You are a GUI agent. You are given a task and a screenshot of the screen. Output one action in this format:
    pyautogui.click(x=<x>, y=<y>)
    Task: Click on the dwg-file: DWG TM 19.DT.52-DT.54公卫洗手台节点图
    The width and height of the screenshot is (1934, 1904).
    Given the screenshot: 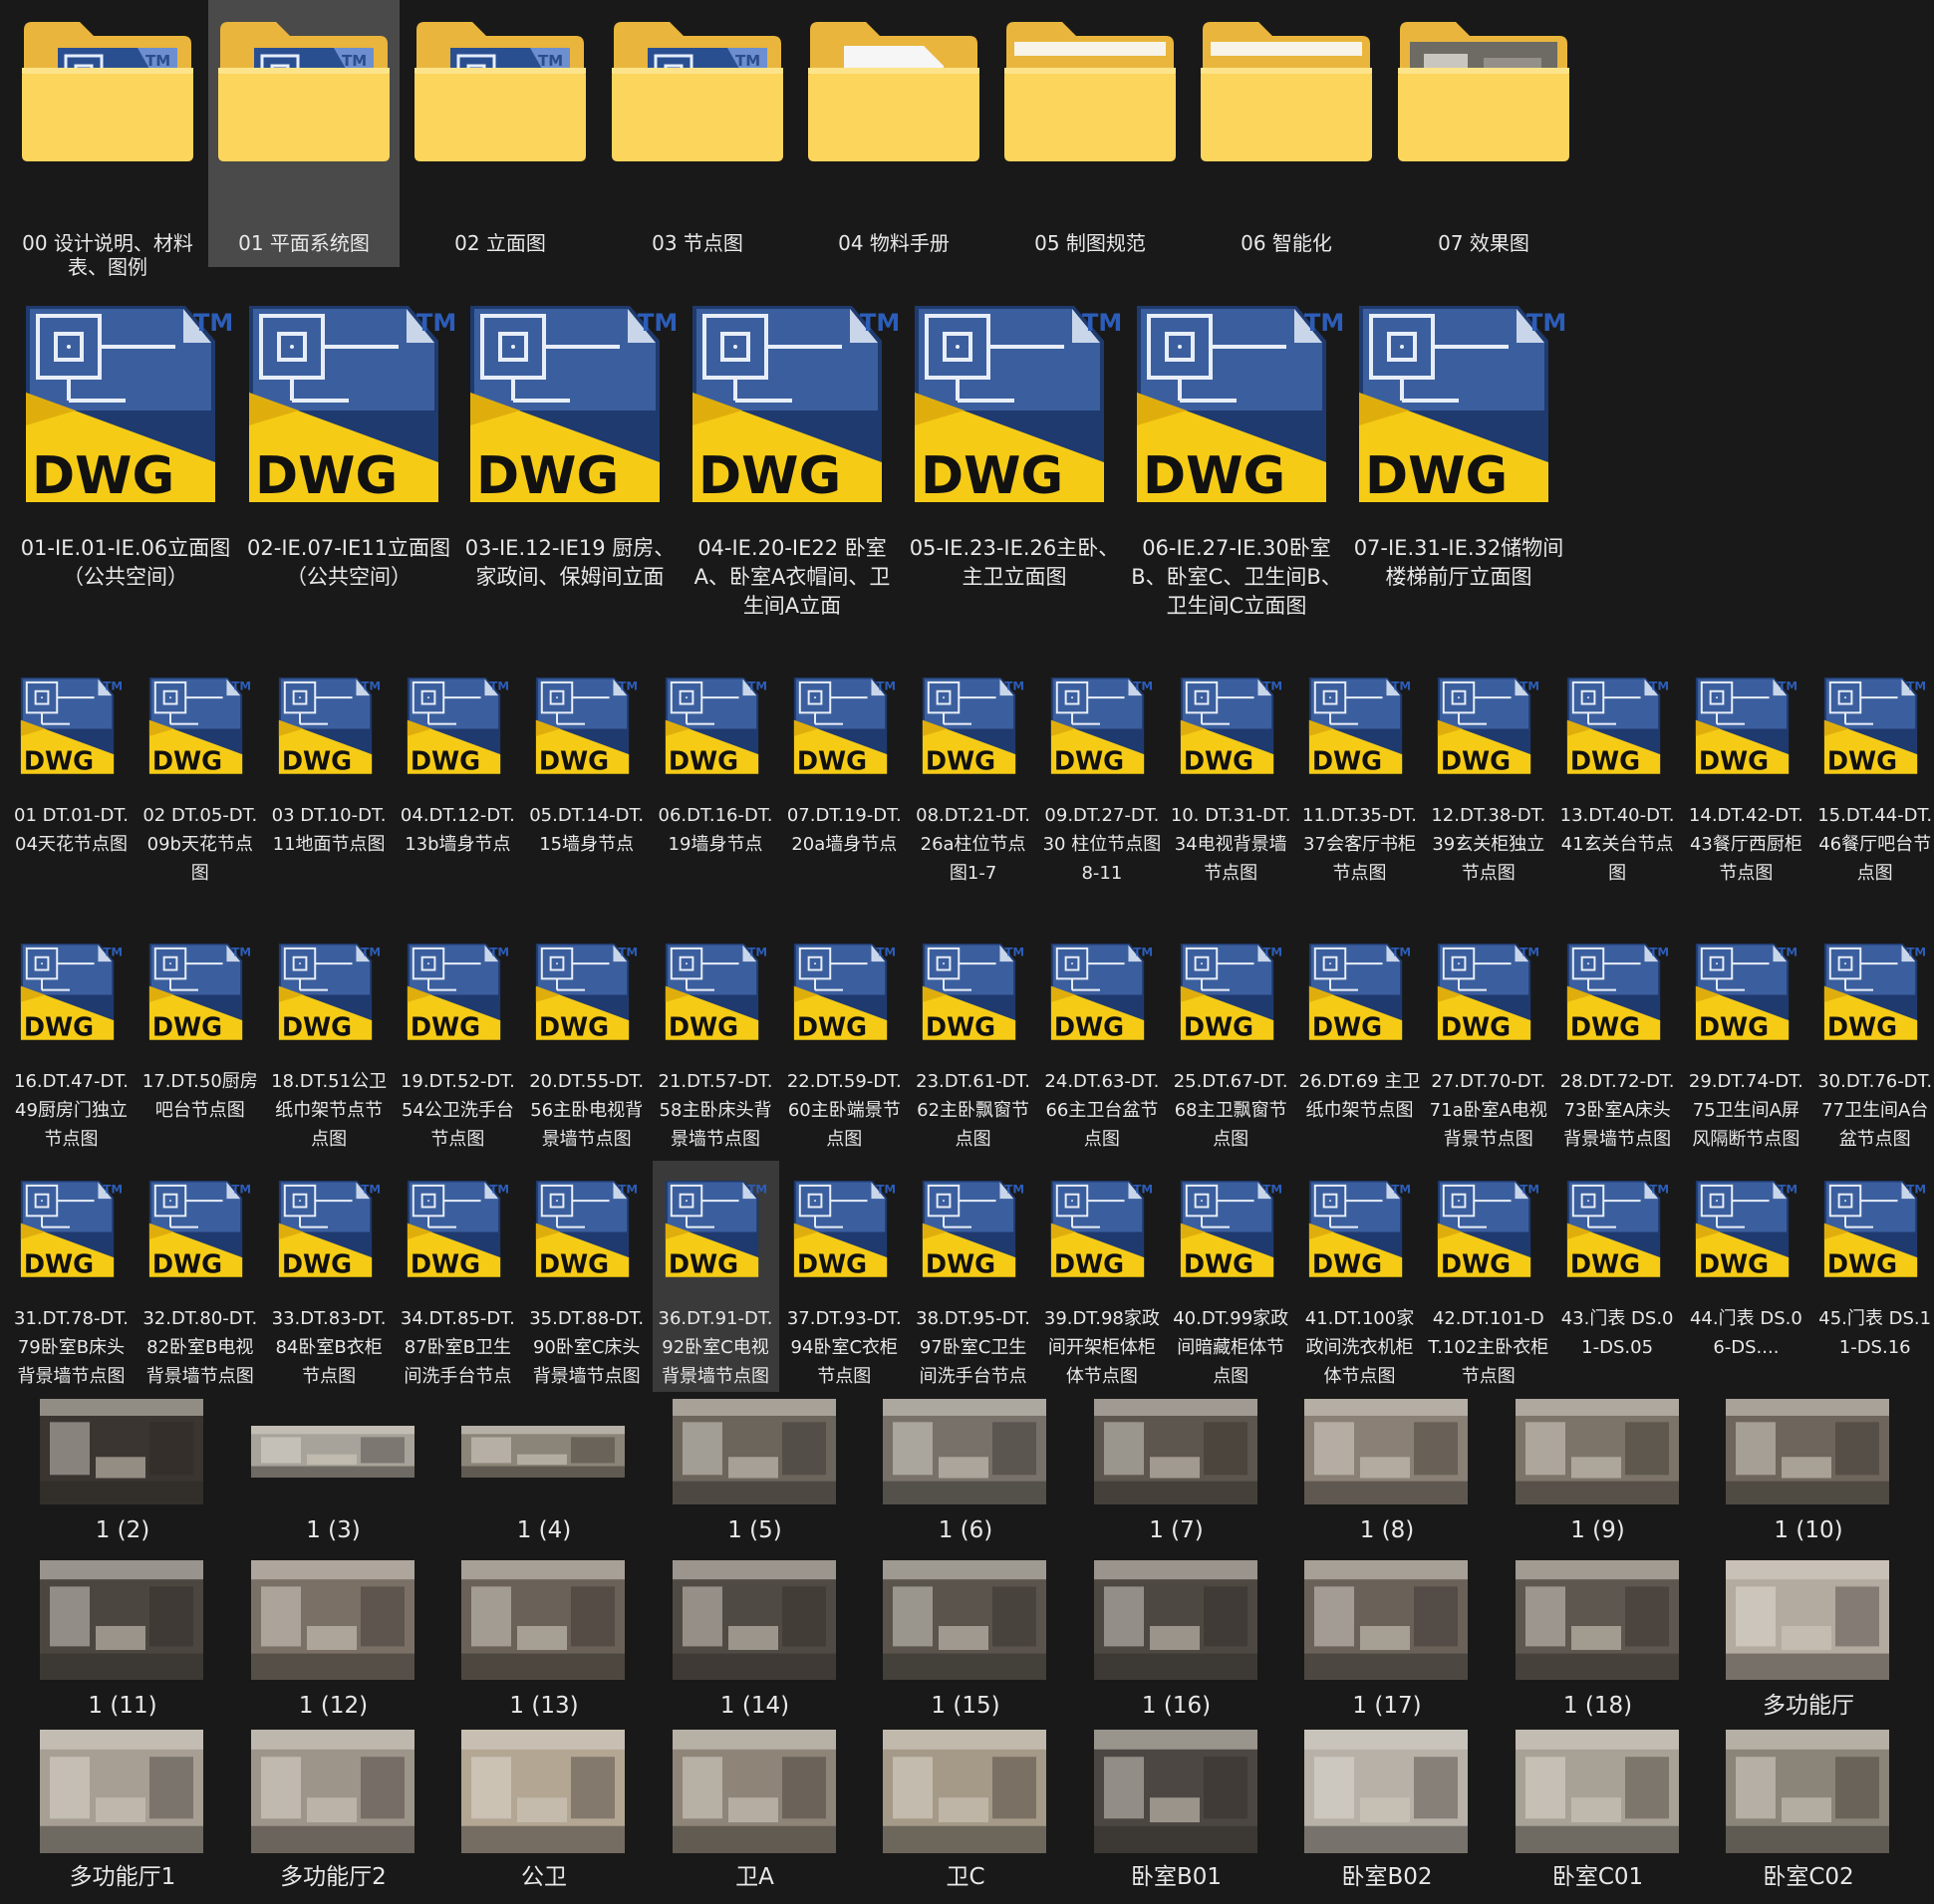 What is the action you would take?
    pyautogui.click(x=458, y=1041)
    